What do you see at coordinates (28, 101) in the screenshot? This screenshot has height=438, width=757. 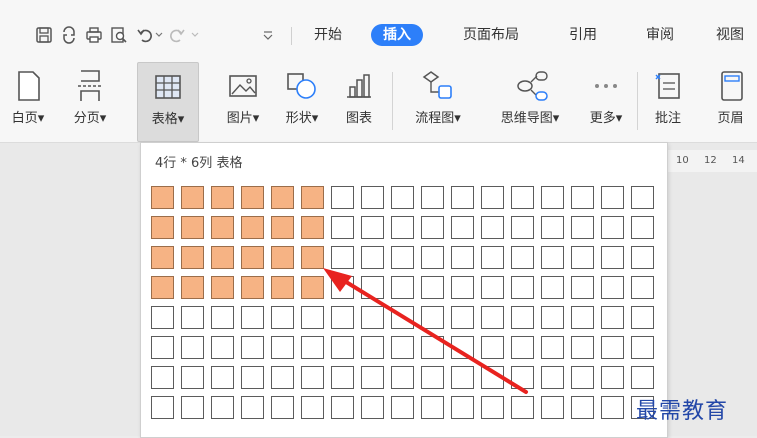 I see `blank-page-button: 白页▾` at bounding box center [28, 101].